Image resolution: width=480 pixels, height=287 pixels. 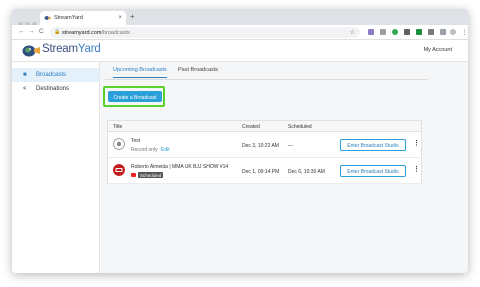 What do you see at coordinates (57, 32) in the screenshot?
I see `lock-icon: 🔒` at bounding box center [57, 32].